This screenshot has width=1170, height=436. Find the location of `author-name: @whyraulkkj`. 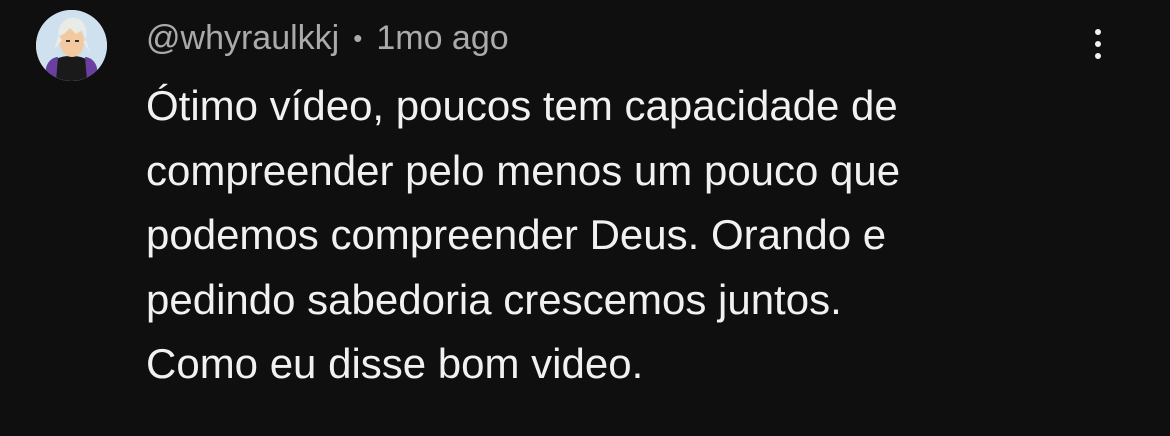

author-name: @whyraulkkj is located at coordinates (242, 38).